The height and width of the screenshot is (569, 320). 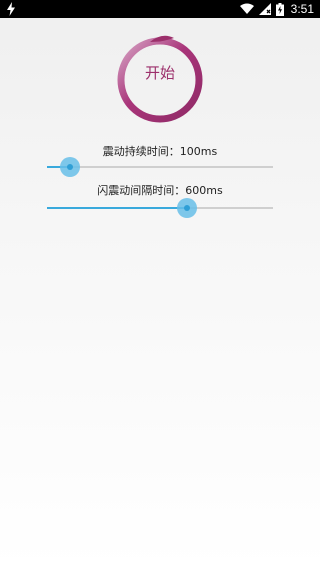 I want to click on flash-interval-slider, so click(x=160, y=208).